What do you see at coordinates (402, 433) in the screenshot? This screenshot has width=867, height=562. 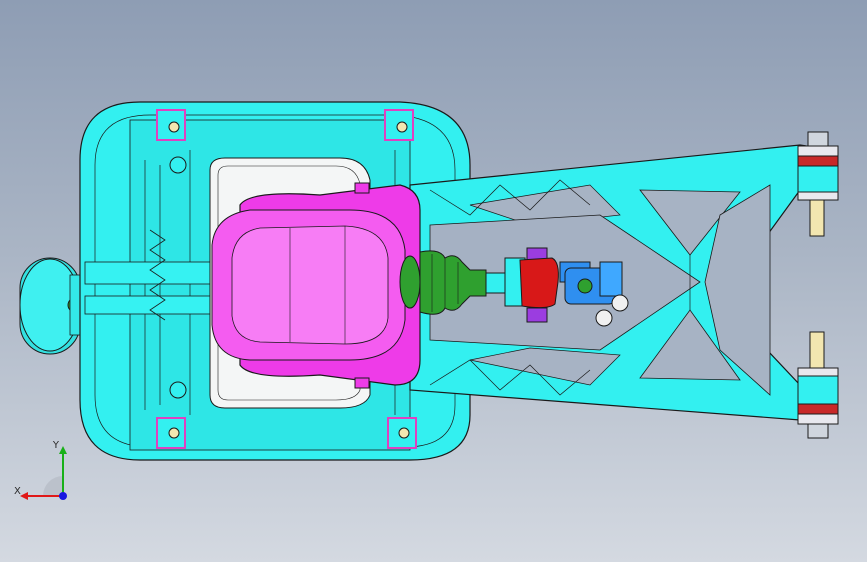 I see `bolt-pocket-bottom-right` at bounding box center [402, 433].